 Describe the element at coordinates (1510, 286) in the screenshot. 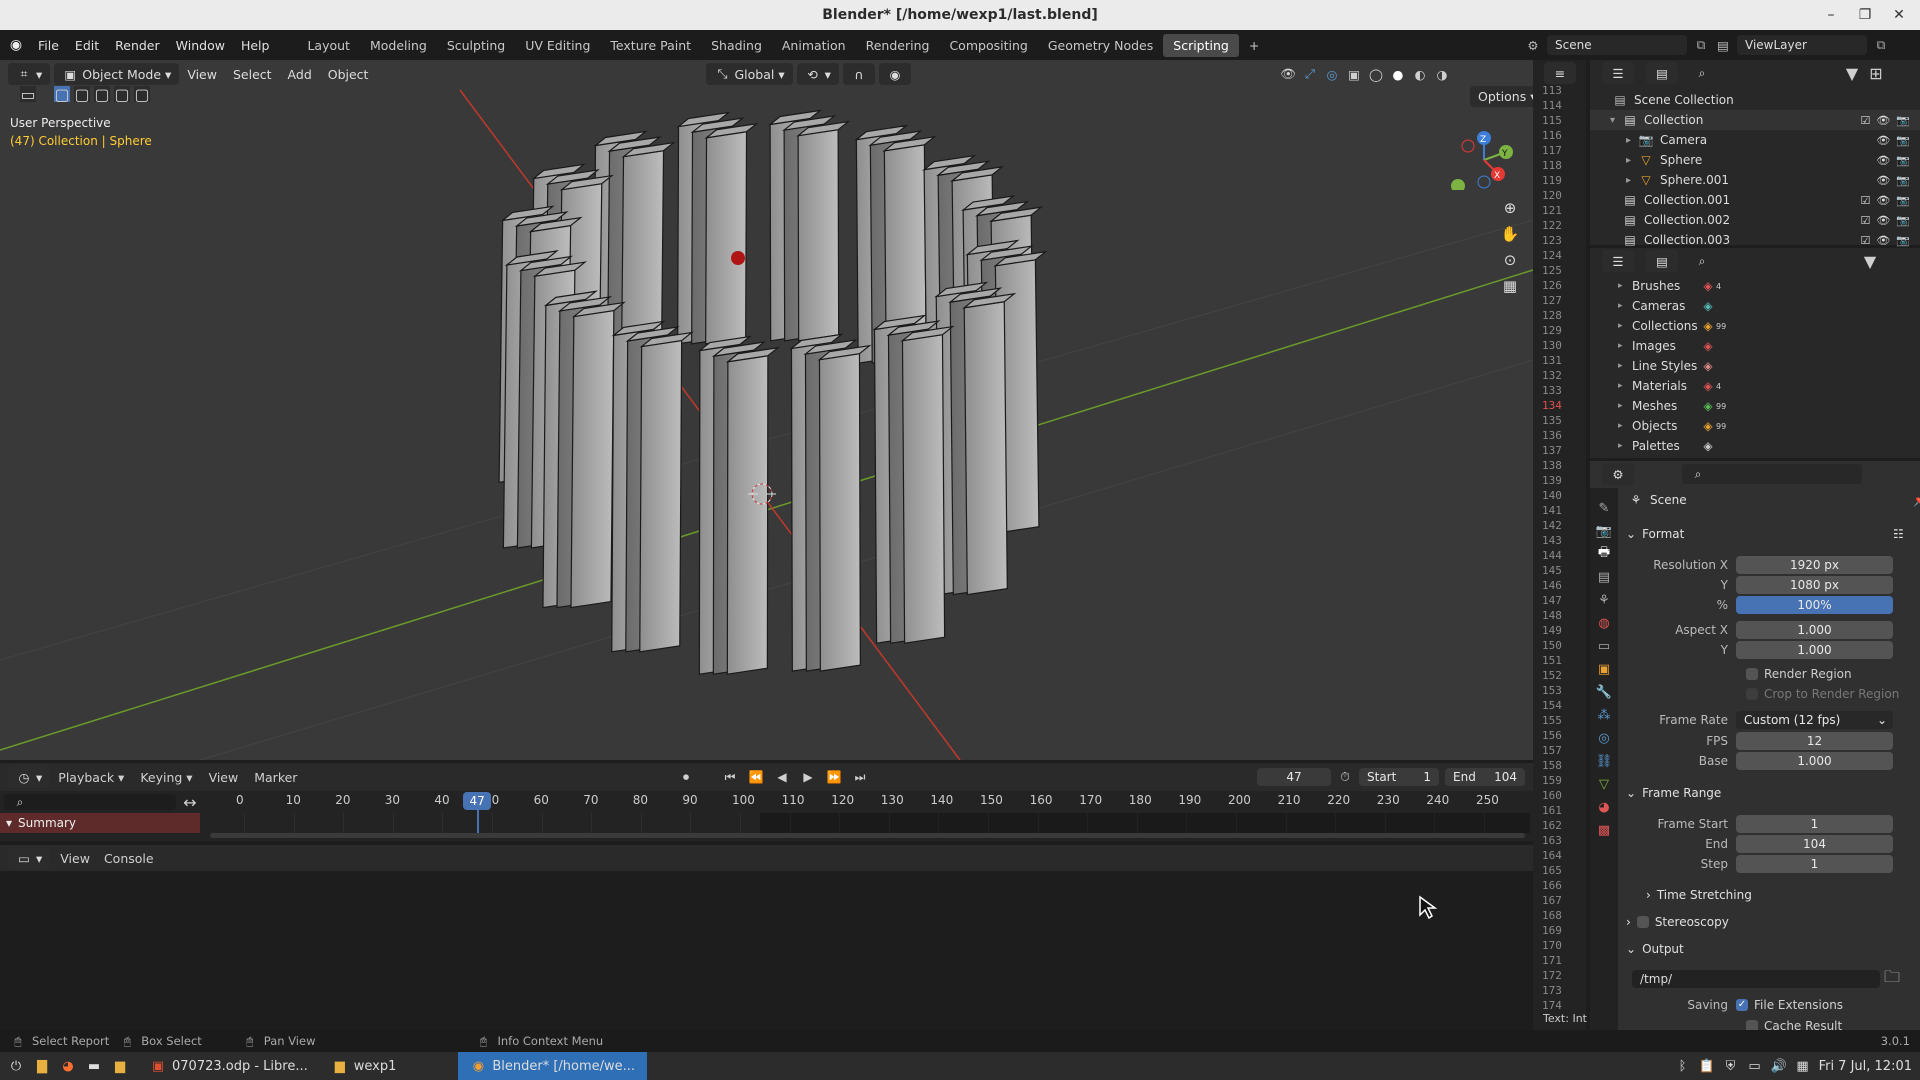

I see `ortho-grid-icon: ▦` at that location.